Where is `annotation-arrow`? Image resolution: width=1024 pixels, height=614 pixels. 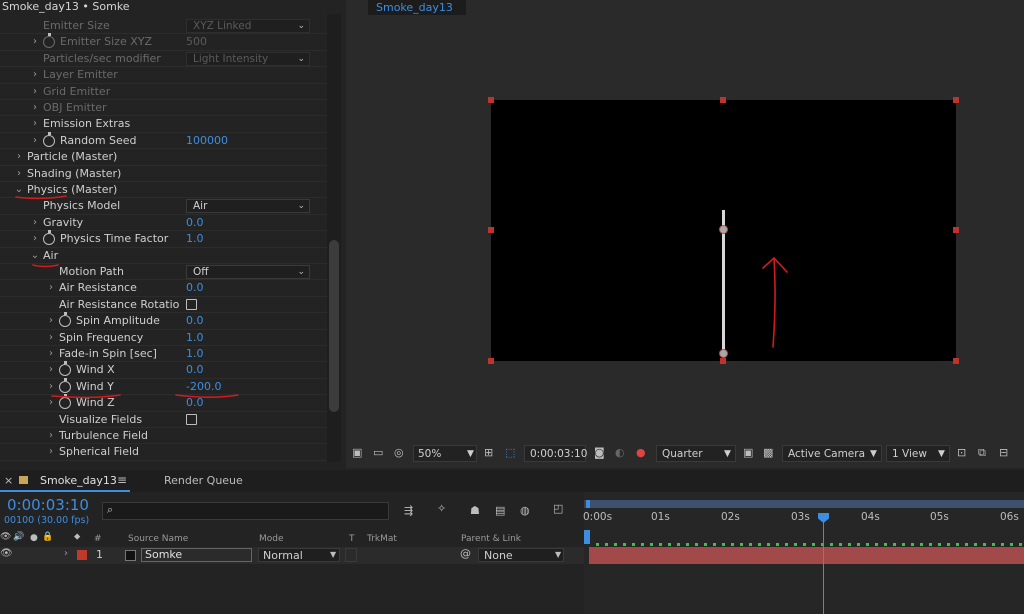 annotation-arrow is located at coordinates (775, 302).